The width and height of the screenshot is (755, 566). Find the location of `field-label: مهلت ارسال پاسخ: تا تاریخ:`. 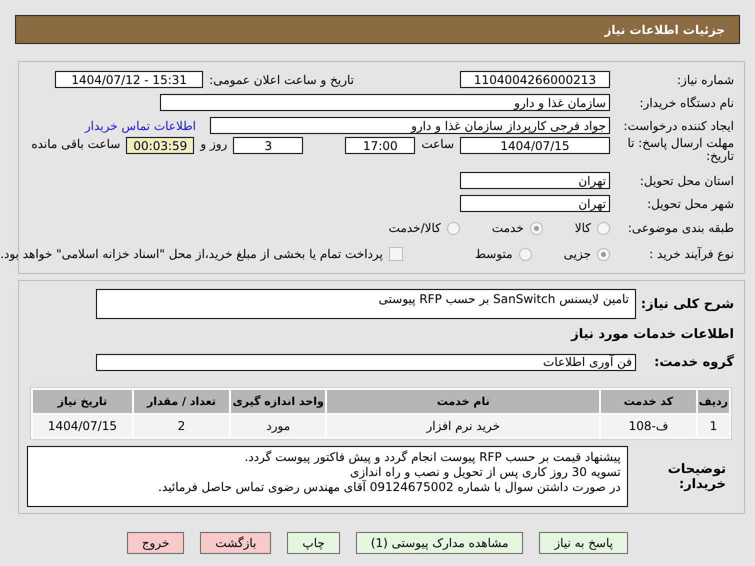

field-label: مهلت ارسال پاسخ: تا تاریخ: is located at coordinates (680, 150).